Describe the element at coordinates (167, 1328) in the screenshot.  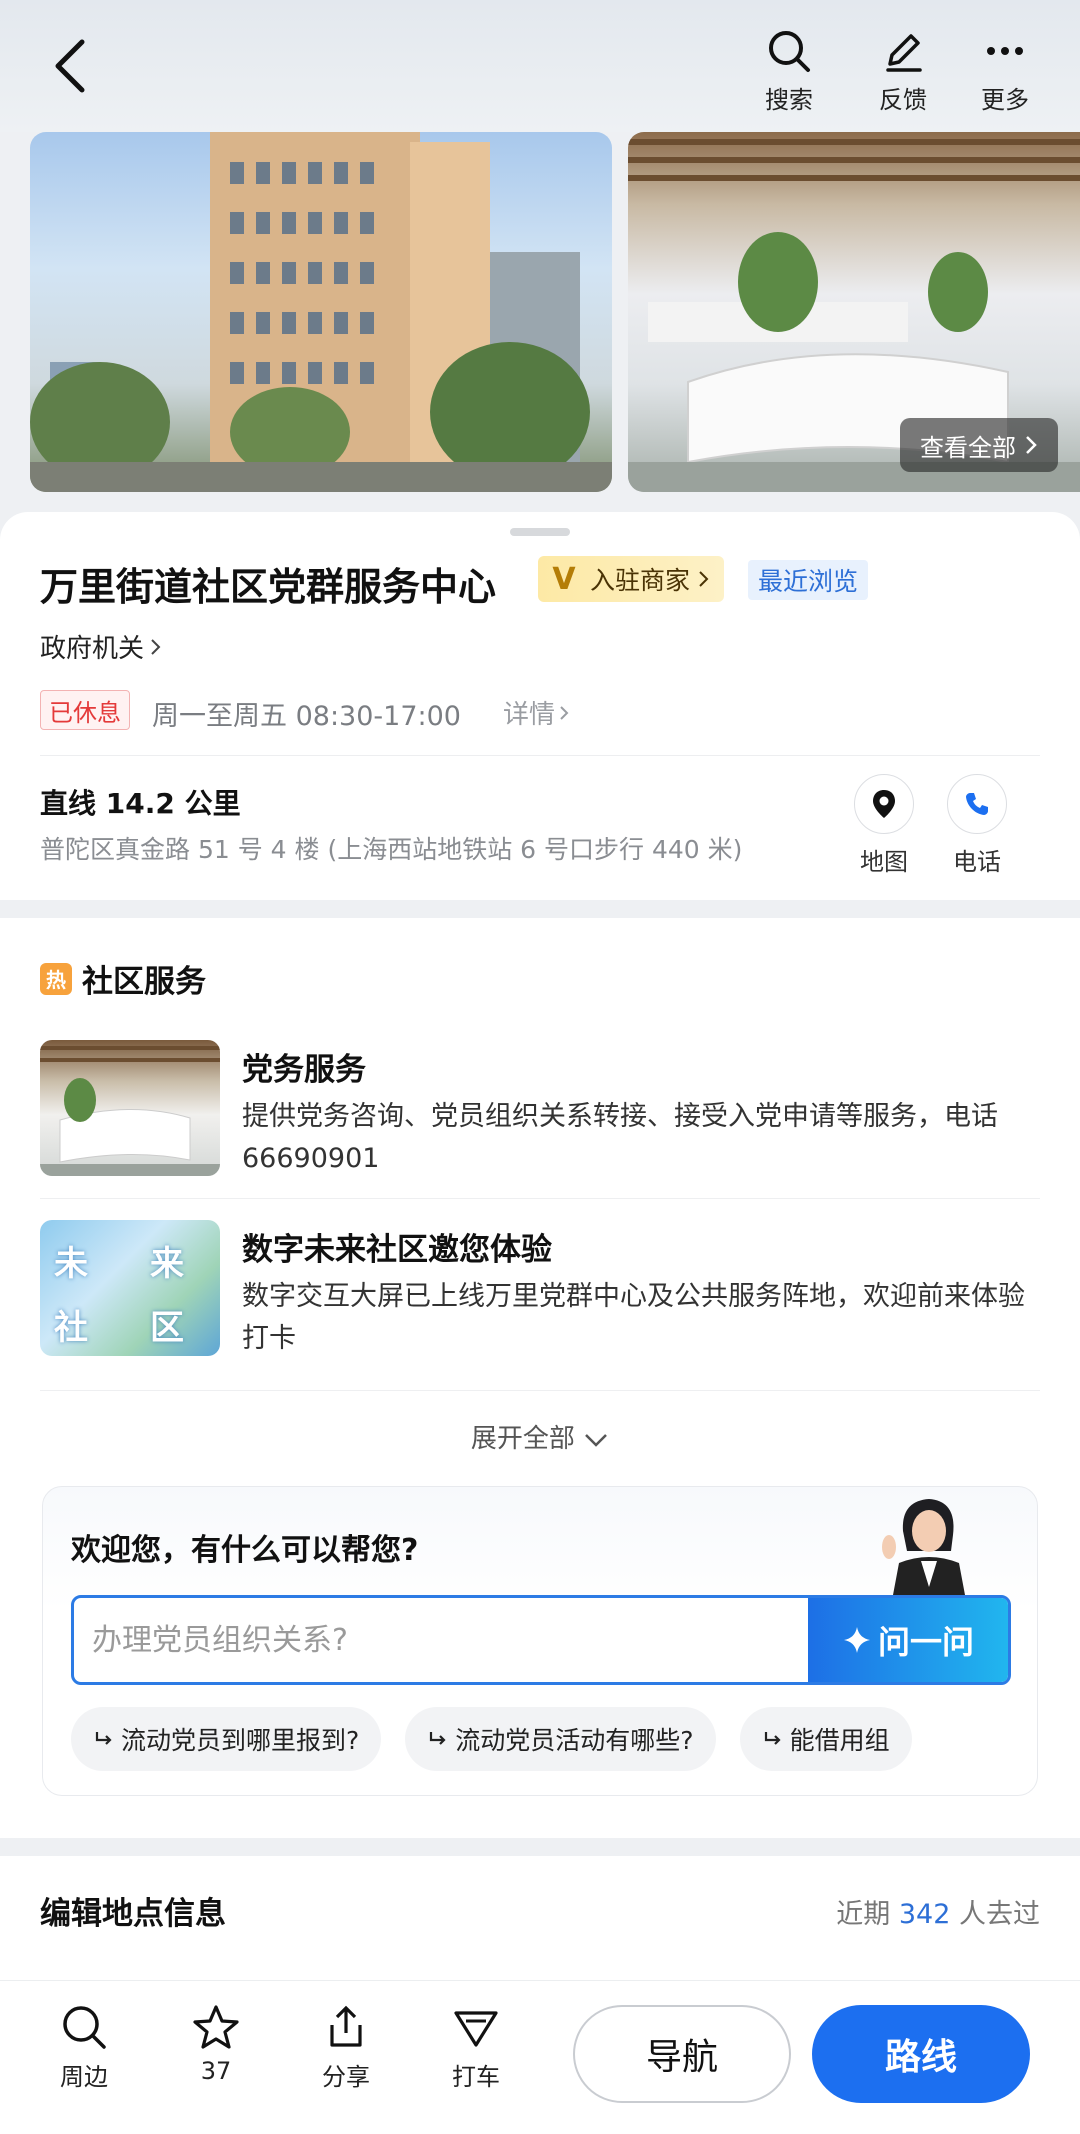
I see `thumb-char: 区` at that location.